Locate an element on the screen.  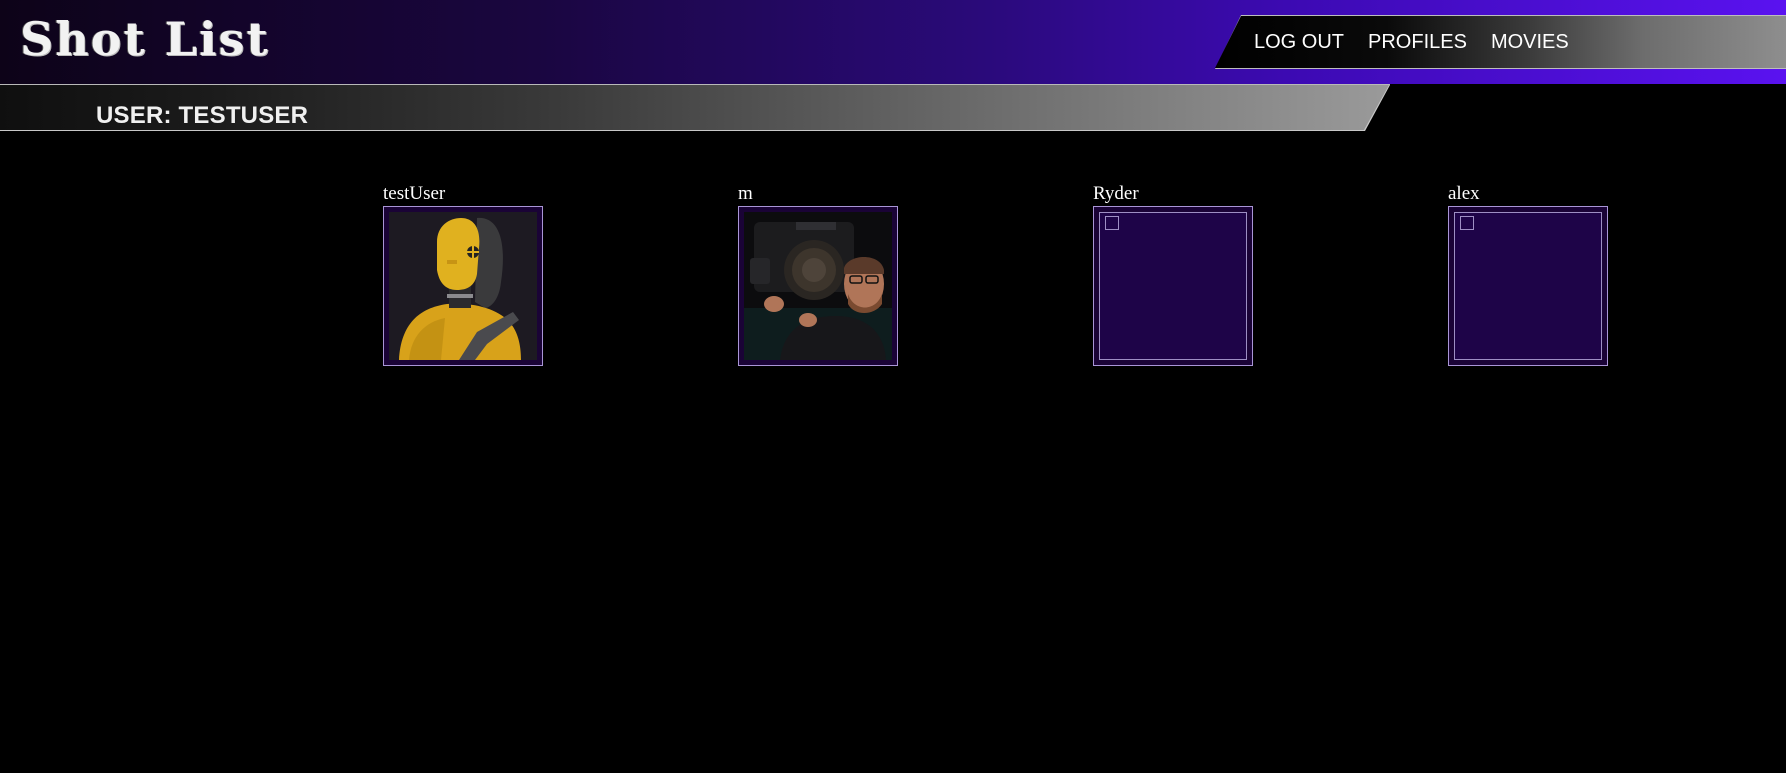
profile-card: testUser is located at coordinates (464, 274).